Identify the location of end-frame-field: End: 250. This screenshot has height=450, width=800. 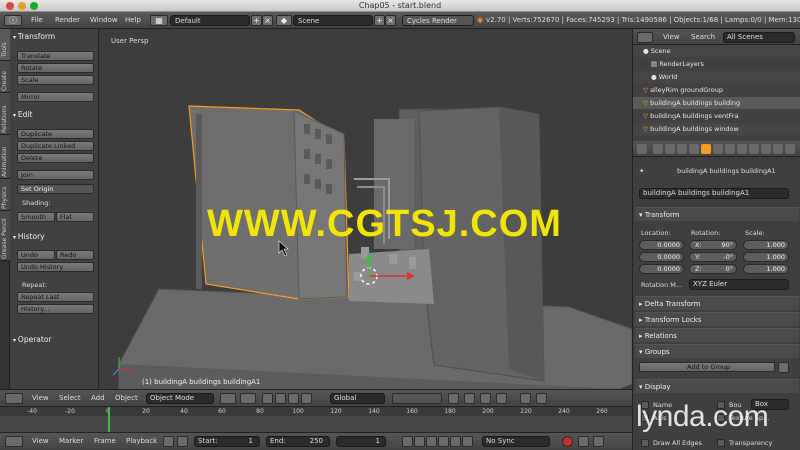
(298, 441).